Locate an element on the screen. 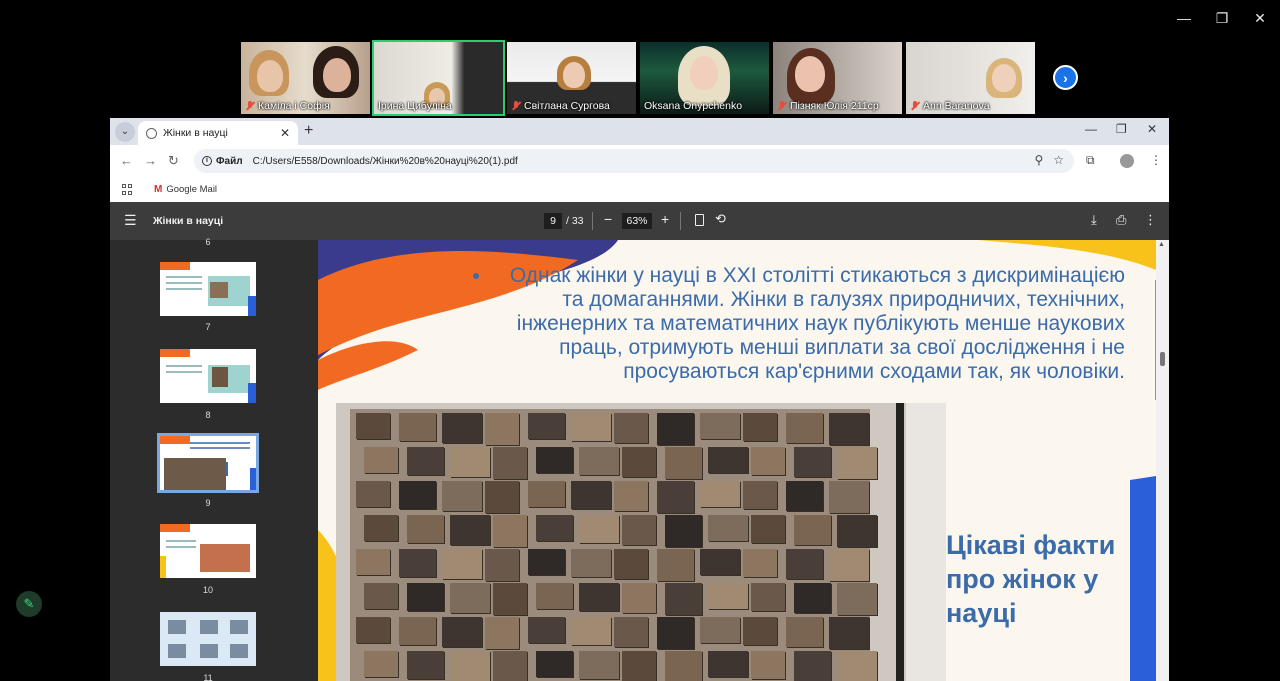 The width and height of the screenshot is (1280, 681). browser-minimize-icon: — is located at coordinates (1091, 129).